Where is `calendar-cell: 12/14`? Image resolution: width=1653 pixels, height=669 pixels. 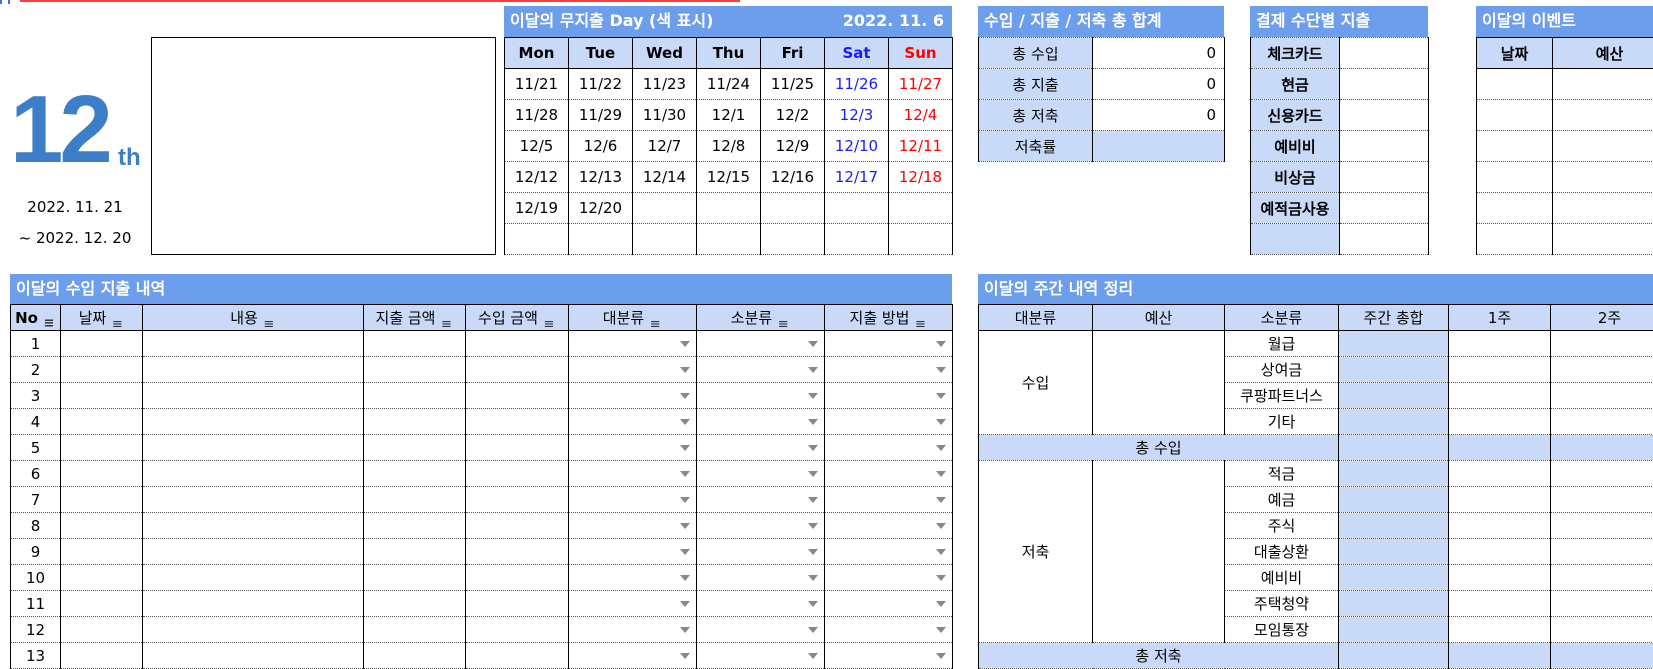 calendar-cell: 12/14 is located at coordinates (665, 177).